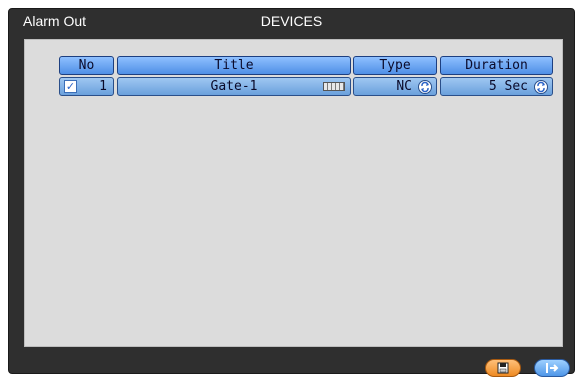 Image resolution: width=582 pixels, height=379 pixels. I want to click on duration-value: 5 Sec, so click(508, 86).